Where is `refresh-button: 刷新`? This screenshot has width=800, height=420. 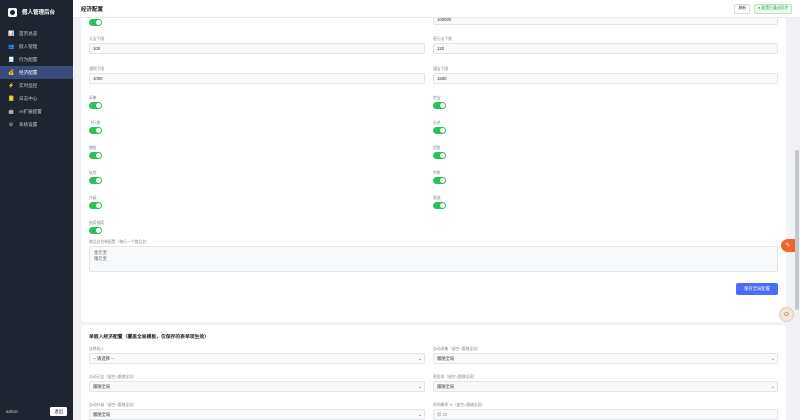 refresh-button: 刷新 is located at coordinates (742, 8).